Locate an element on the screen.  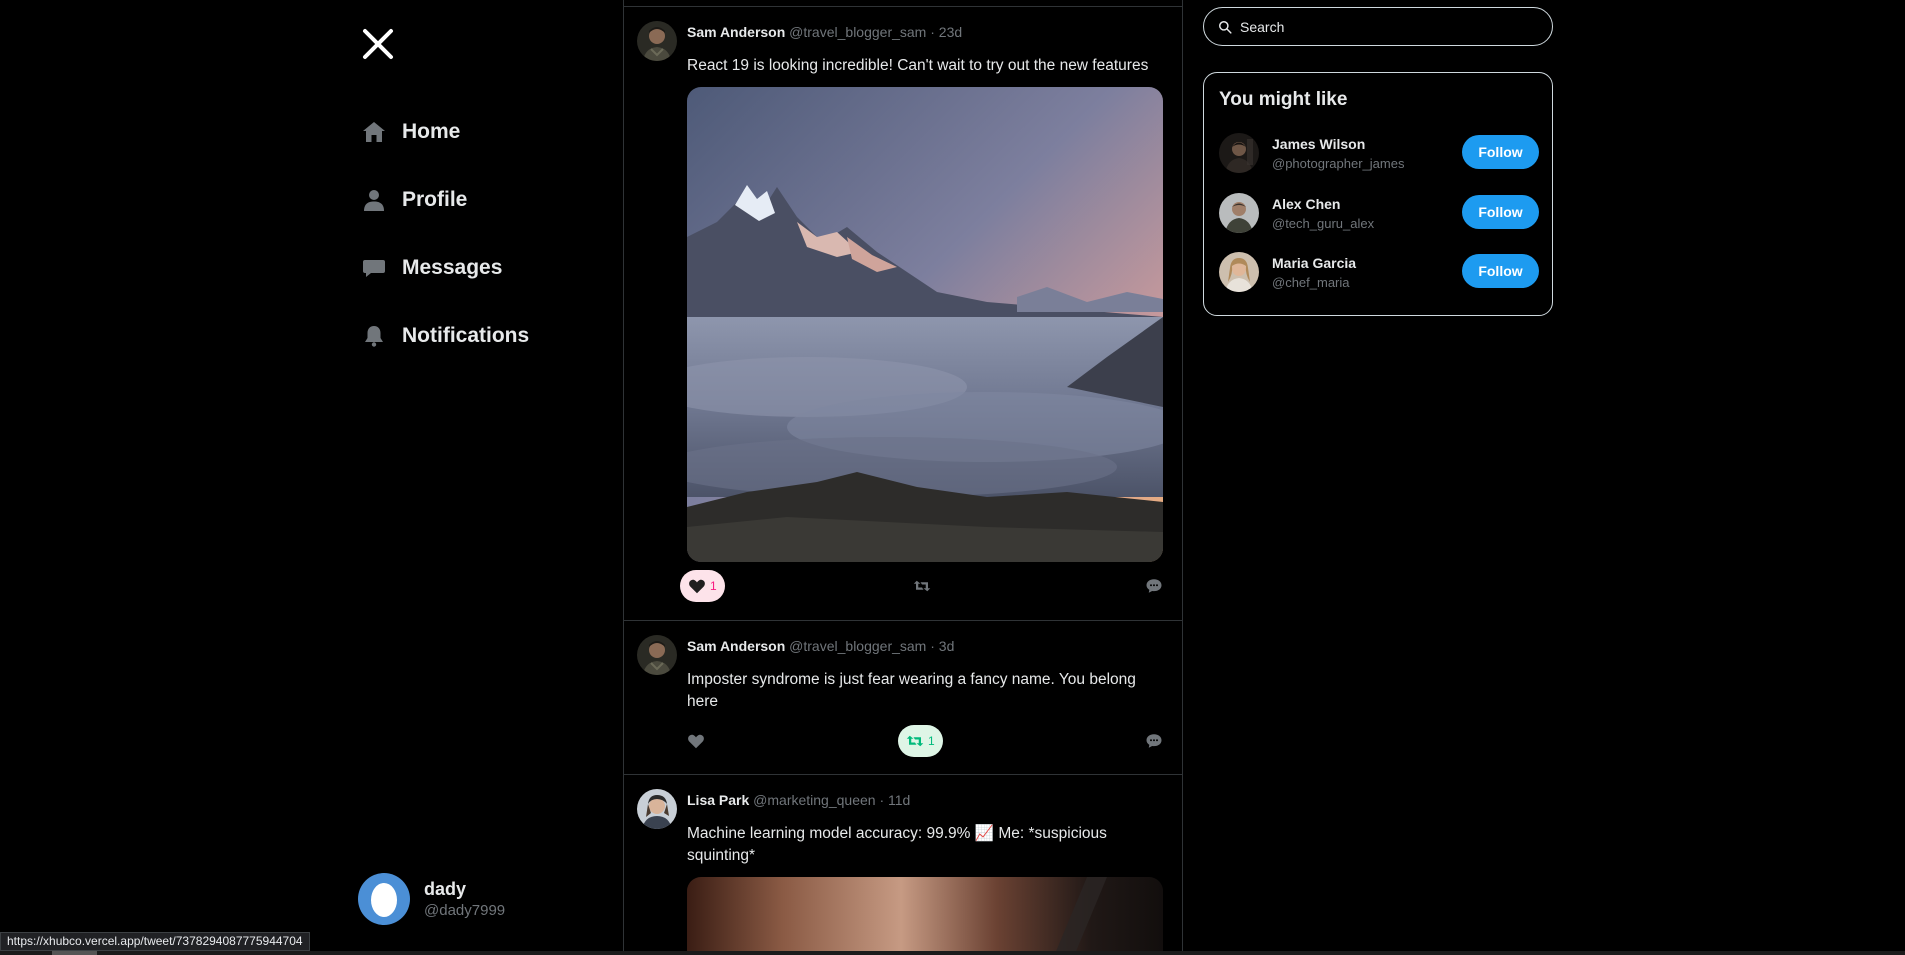
nav-label: Messages is located at coordinates (452, 267).